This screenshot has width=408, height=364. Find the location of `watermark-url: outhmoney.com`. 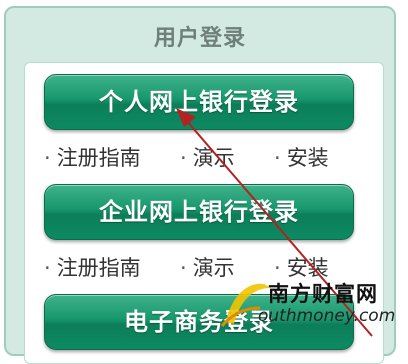

watermark-url: outhmoney.com is located at coordinates (327, 316).